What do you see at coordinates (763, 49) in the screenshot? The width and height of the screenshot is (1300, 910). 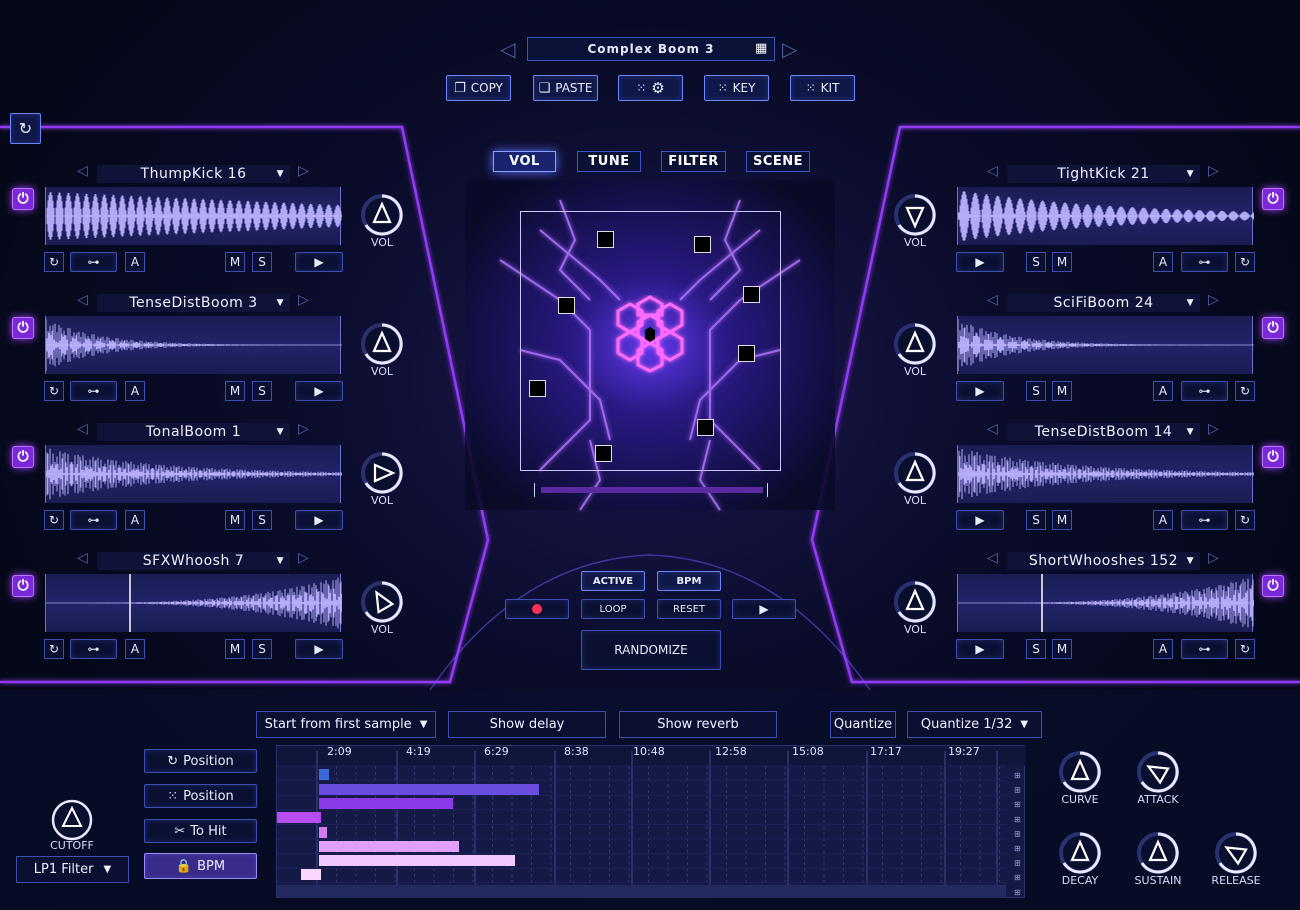 I see `grid-icon: ▦` at bounding box center [763, 49].